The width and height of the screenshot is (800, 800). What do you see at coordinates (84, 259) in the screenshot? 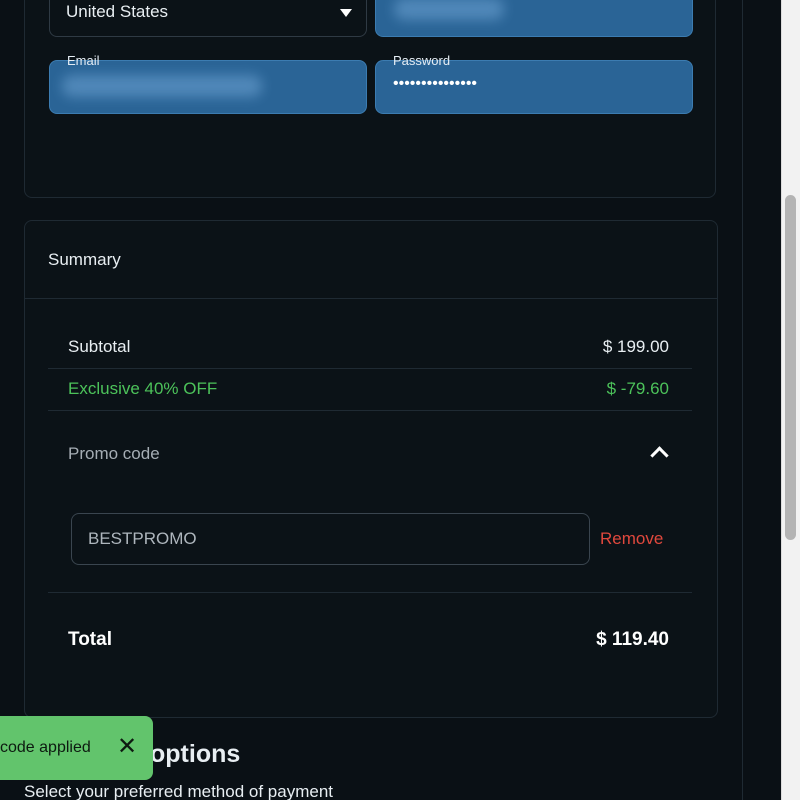
I see `summary-title: Summary` at bounding box center [84, 259].